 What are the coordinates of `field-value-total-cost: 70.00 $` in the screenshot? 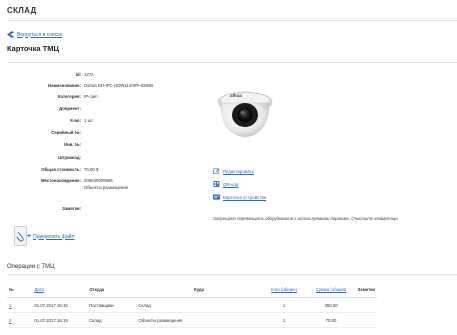 It's located at (91, 169).